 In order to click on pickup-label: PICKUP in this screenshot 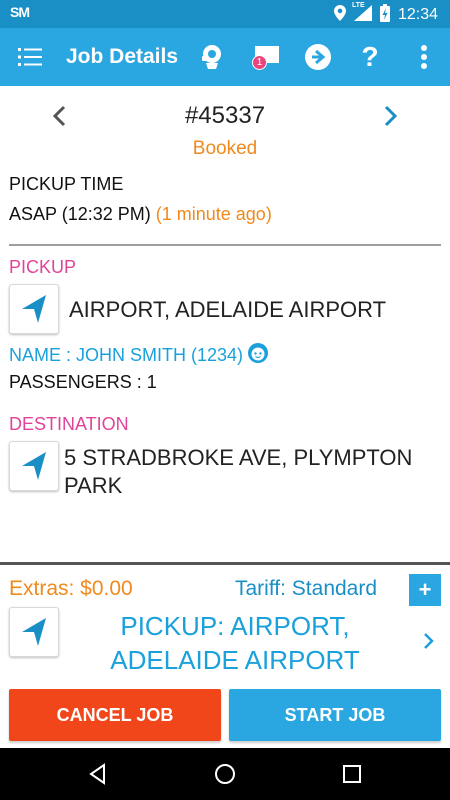, I will do `click(43, 267)`.